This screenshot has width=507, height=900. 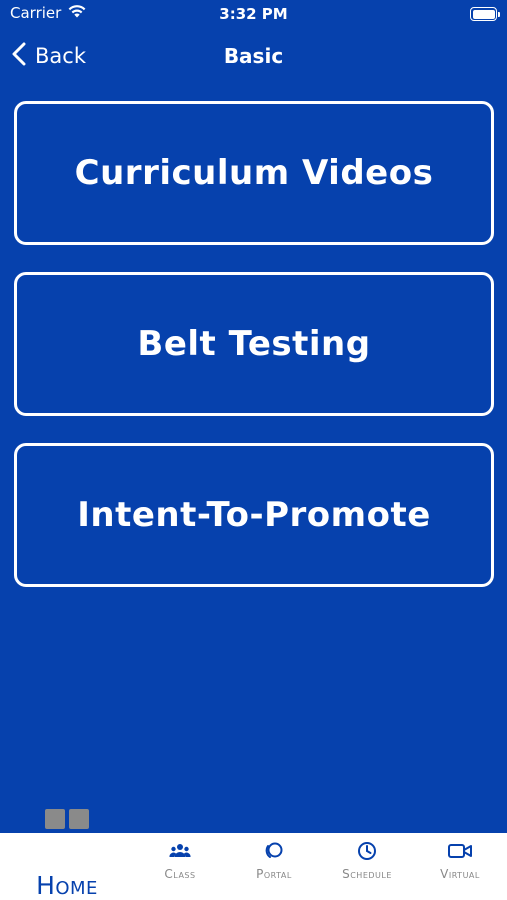 I want to click on tab-class-label: Class, so click(x=180, y=874).